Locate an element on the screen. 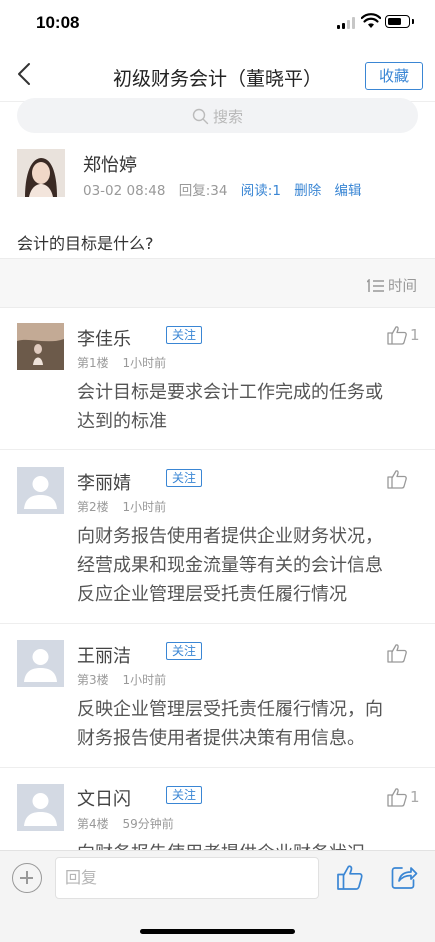 The image size is (435, 942). favorite-button: 收藏 is located at coordinates (394, 76).